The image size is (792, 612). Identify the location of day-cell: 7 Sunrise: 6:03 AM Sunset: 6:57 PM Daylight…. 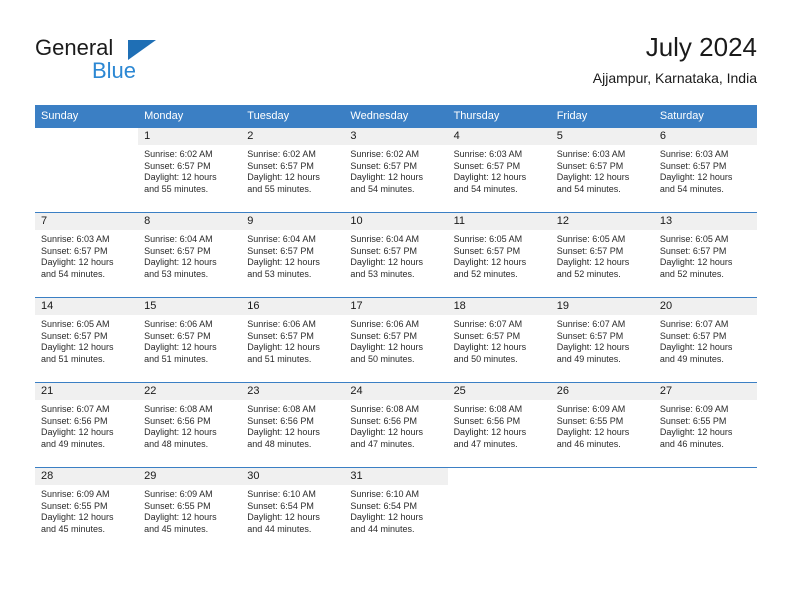
(87, 255).